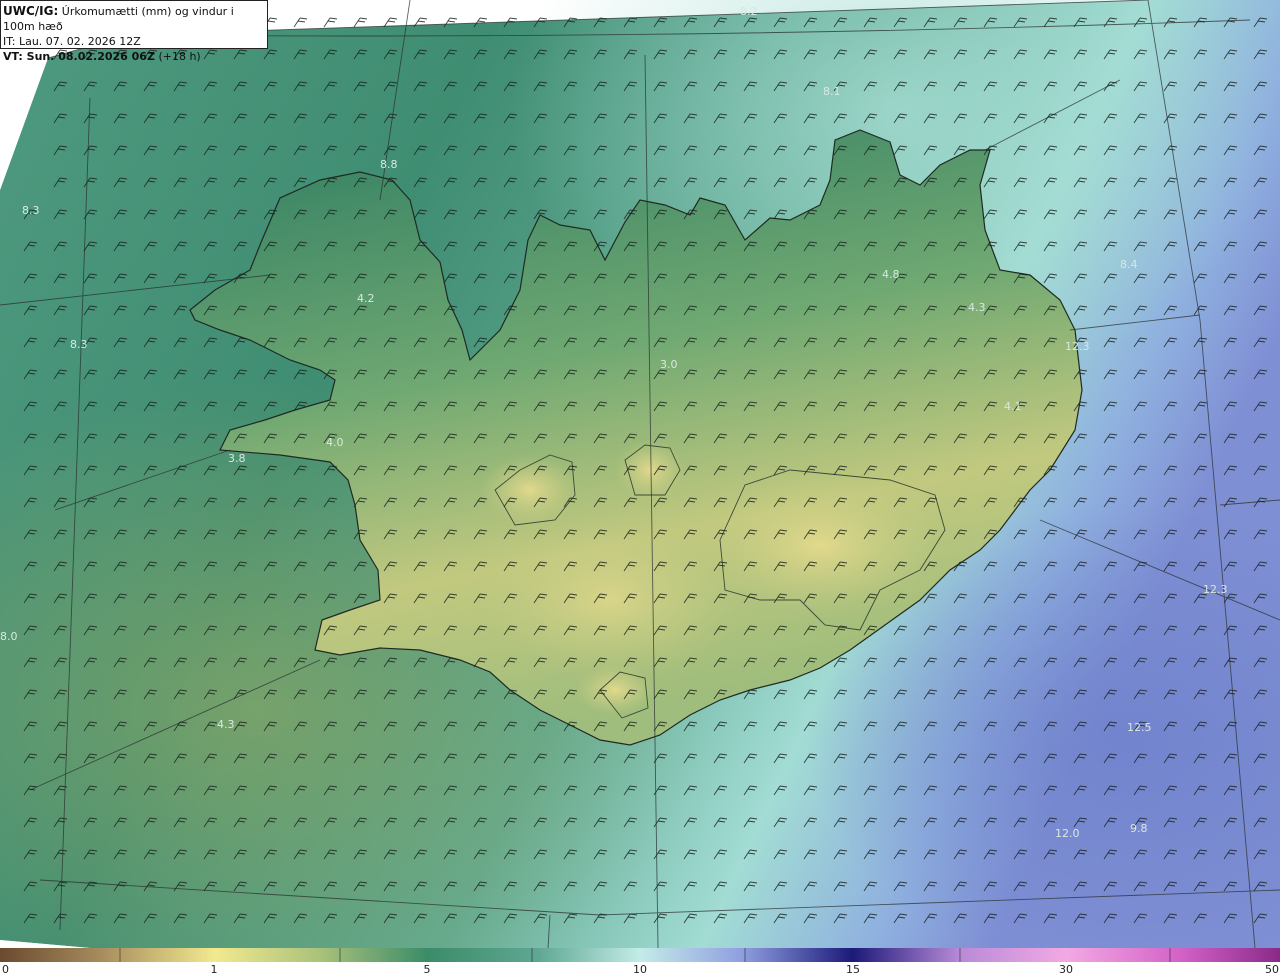  I want to click on scale-tick: 5, so click(427, 969).